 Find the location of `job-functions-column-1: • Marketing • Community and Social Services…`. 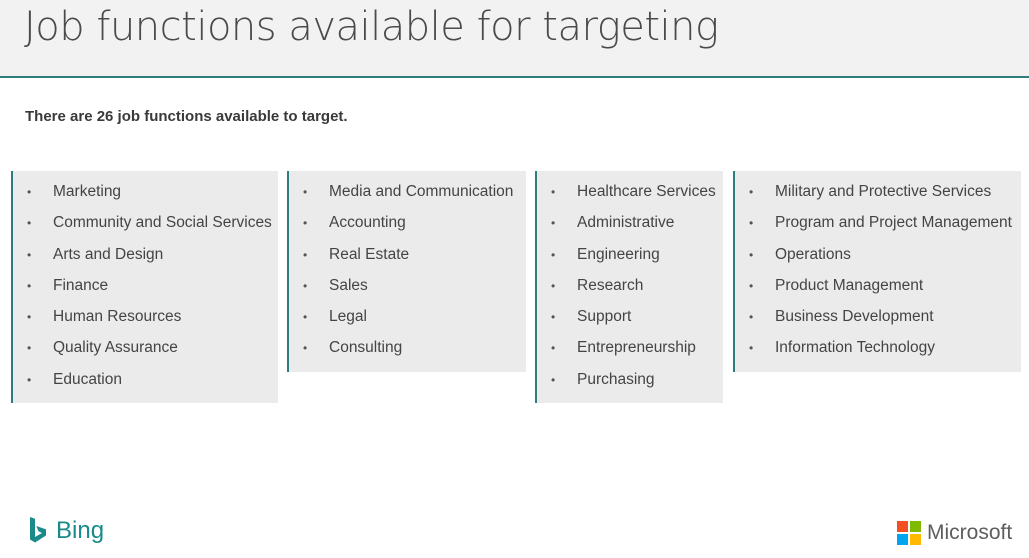

job-functions-column-1: • Marketing • Community and Social Services… is located at coordinates (144, 287).